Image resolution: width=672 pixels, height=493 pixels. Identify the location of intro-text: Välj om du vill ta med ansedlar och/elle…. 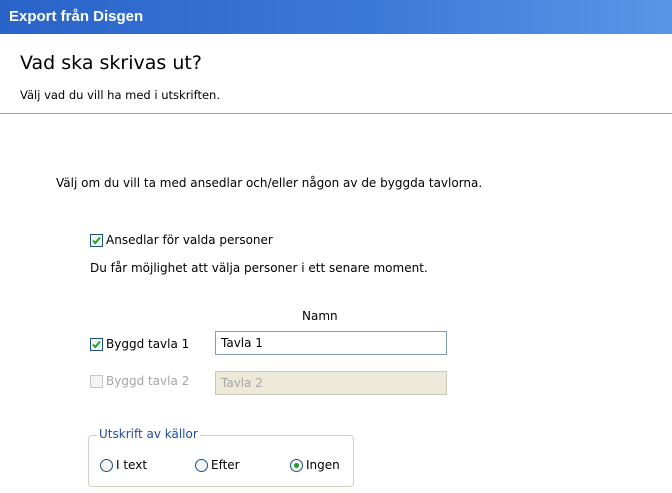
(269, 183).